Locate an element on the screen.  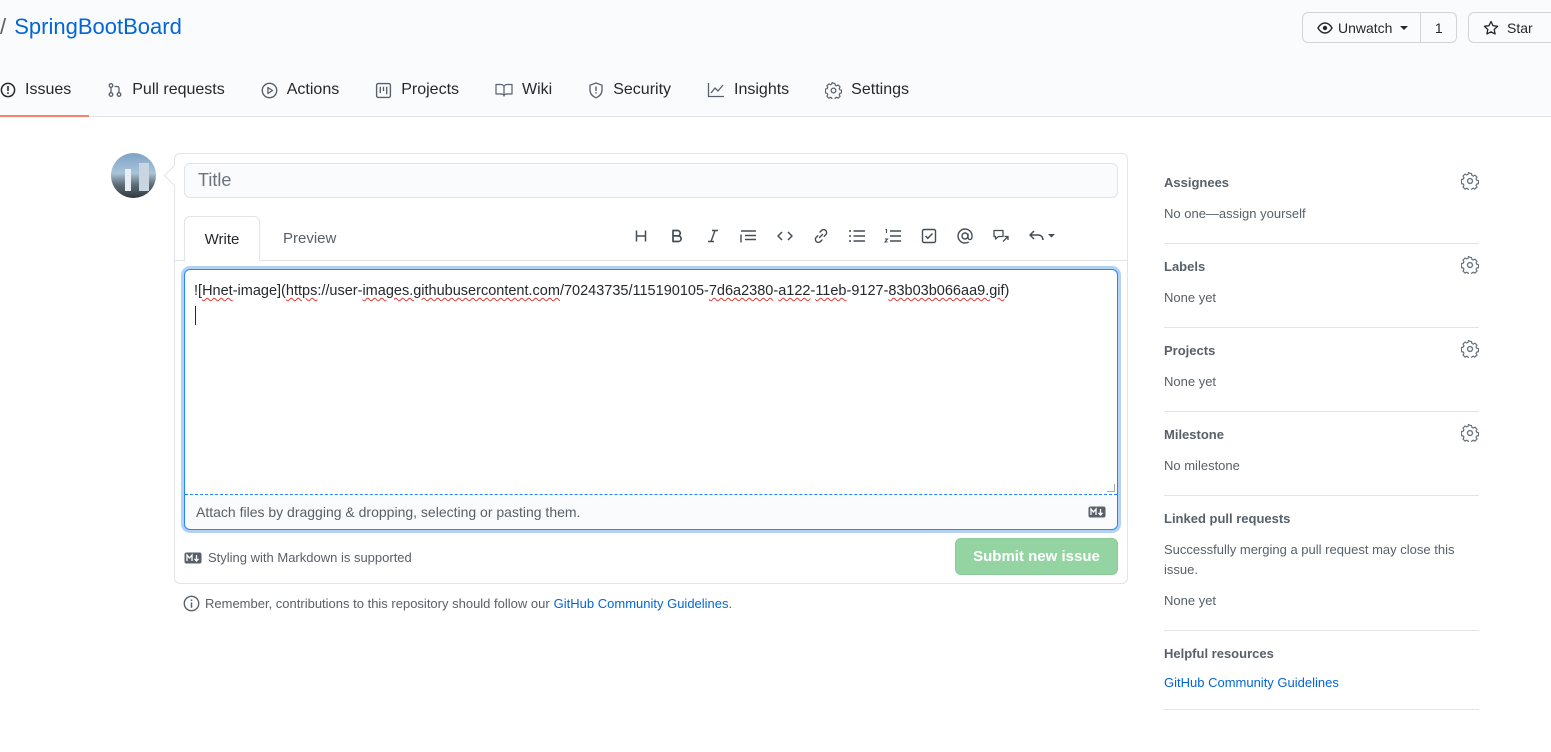
star-button: Star is located at coordinates (1509, 27).